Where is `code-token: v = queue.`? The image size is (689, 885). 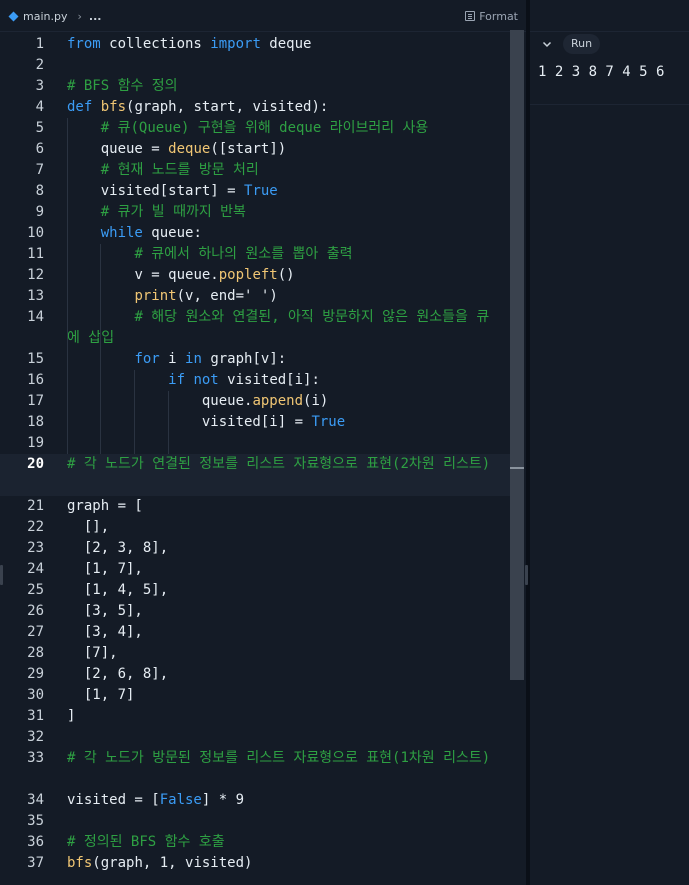 code-token: v = queue. is located at coordinates (176, 275).